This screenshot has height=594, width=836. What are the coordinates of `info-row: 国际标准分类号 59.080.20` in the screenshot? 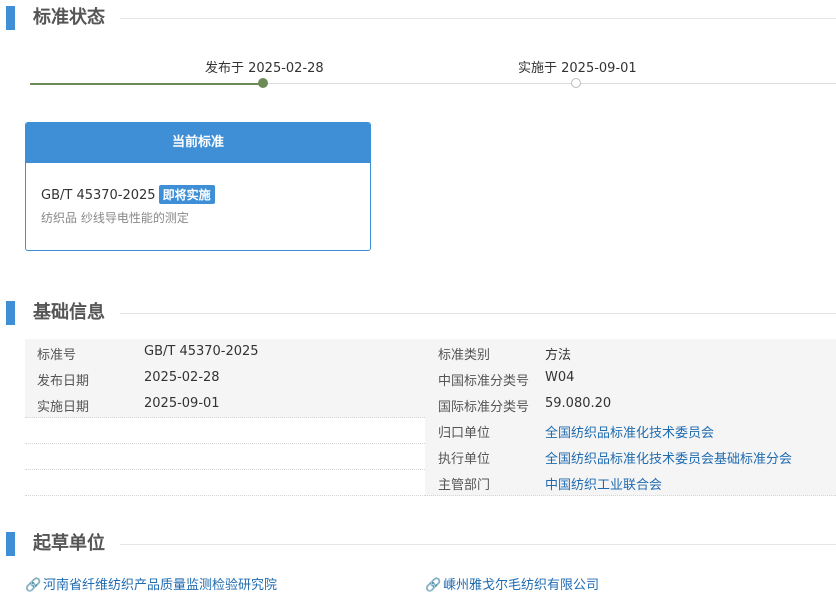 It's located at (630, 404).